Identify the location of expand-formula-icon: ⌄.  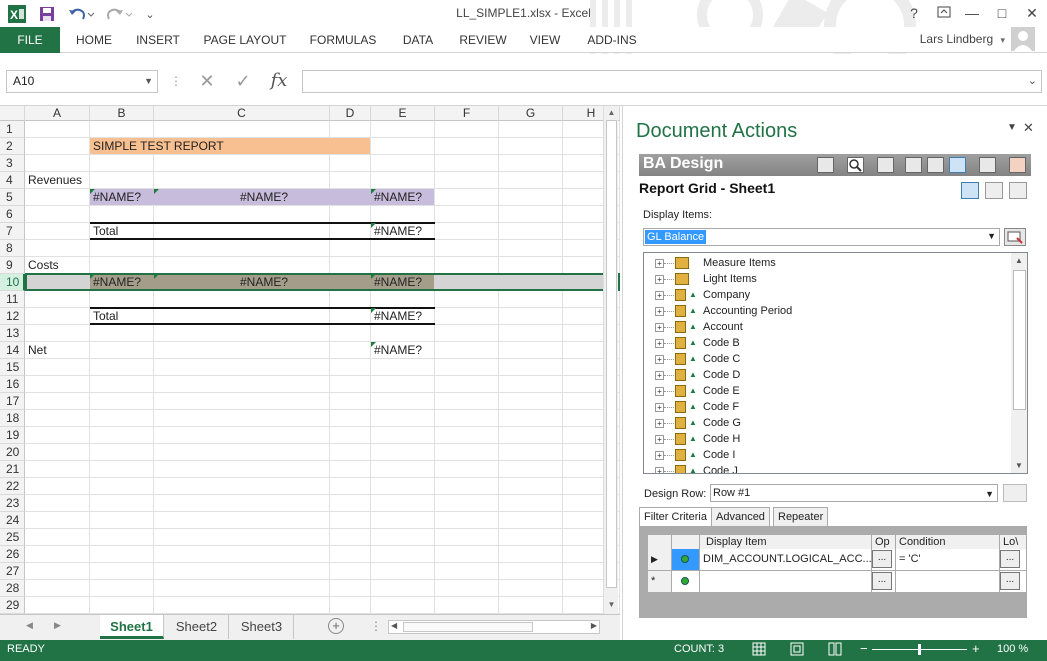
(1032, 80).